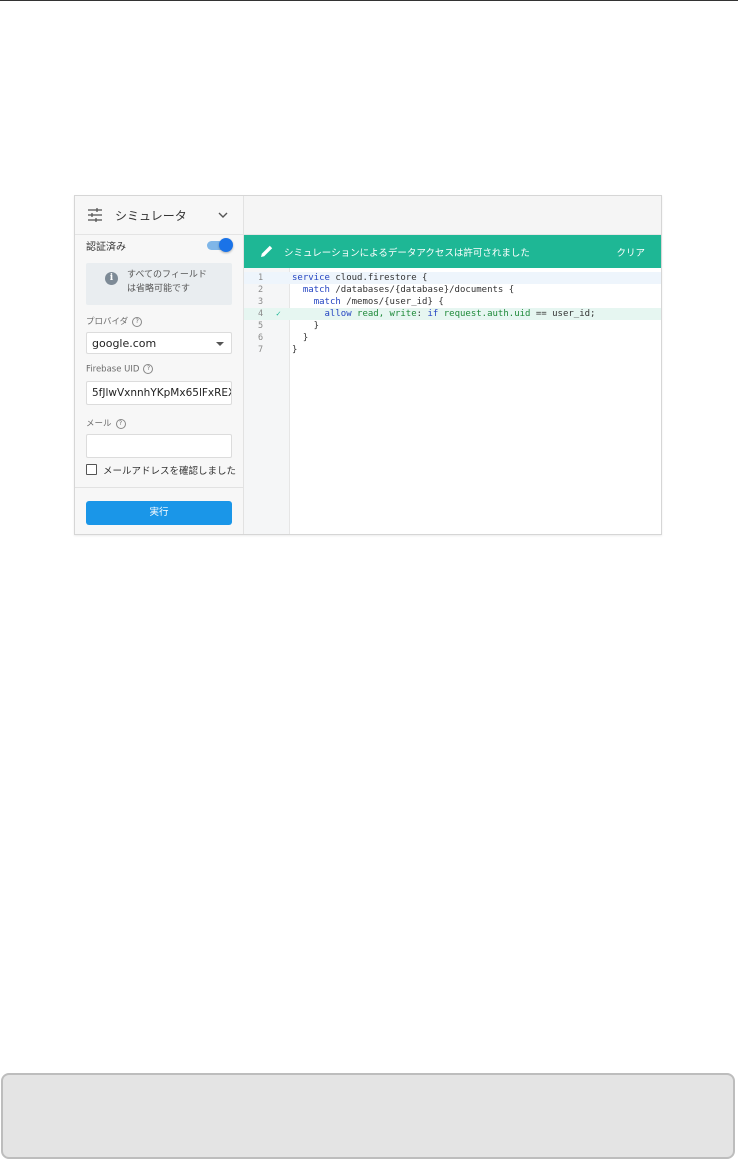 The image size is (738, 1162). Describe the element at coordinates (226, 245) in the screenshot. I see `toggle-knob` at that location.